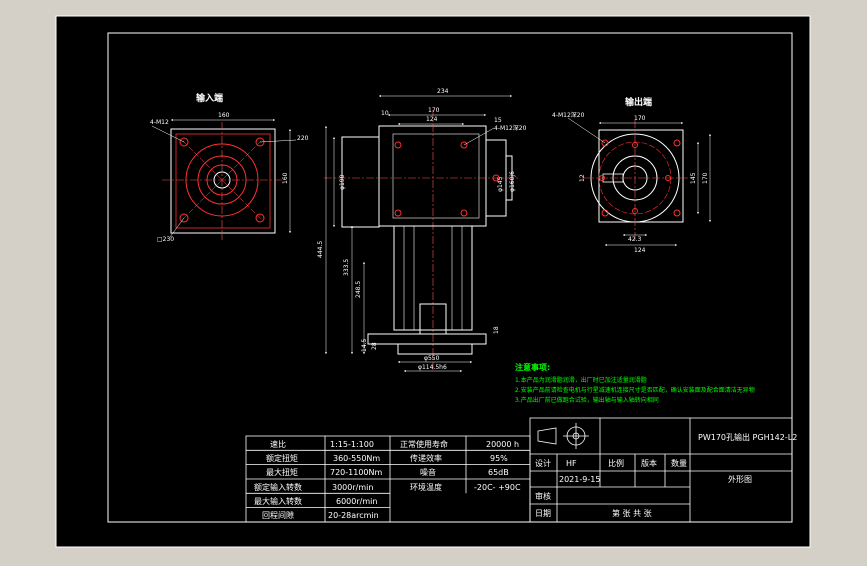  What do you see at coordinates (443, 91) in the screenshot?
I see `front-dim-overall: 234` at bounding box center [443, 91].